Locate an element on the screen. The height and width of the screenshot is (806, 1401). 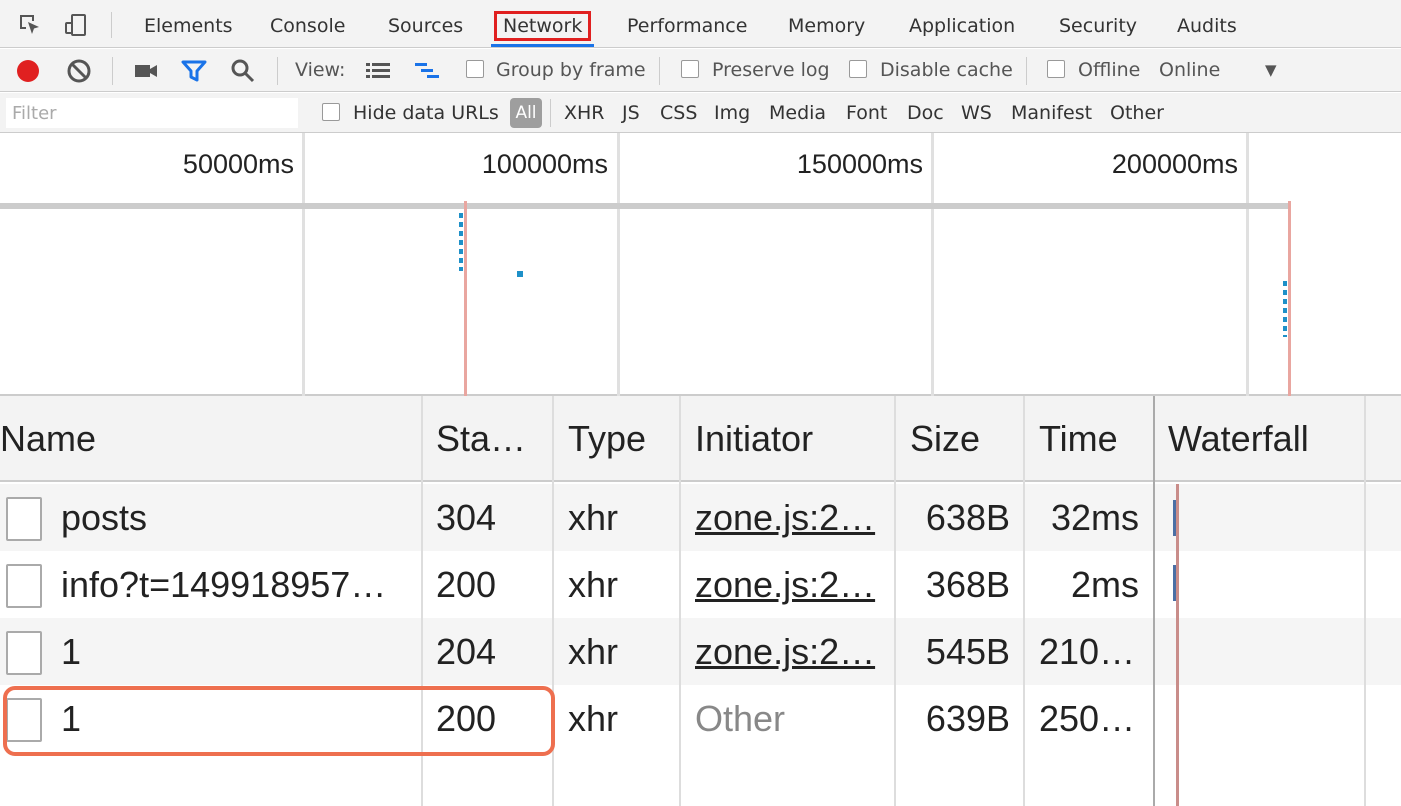
tab-memory: Memory is located at coordinates (826, 24).